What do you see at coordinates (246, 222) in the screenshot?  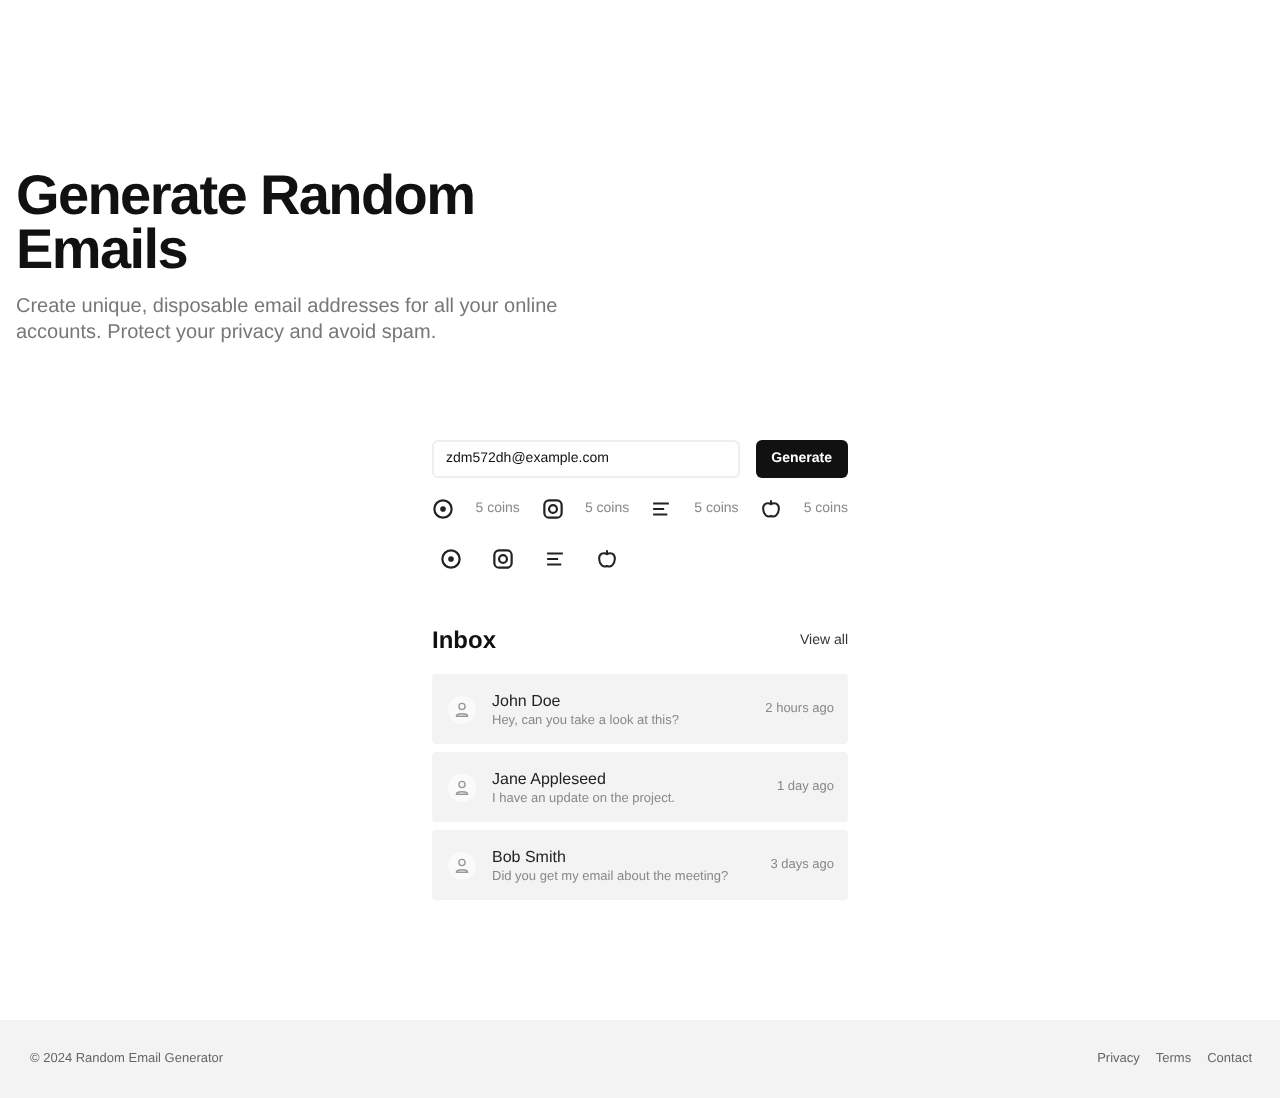 I see `page-title: Generate Random Emails` at bounding box center [246, 222].